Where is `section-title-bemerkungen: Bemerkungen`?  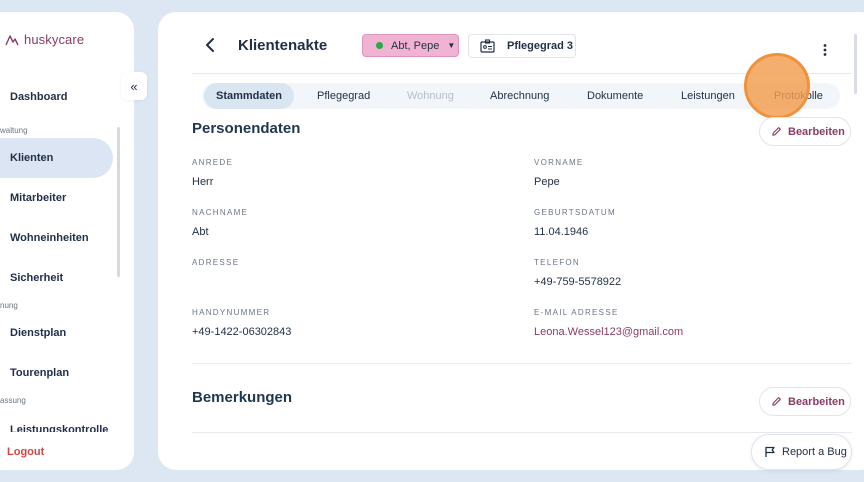 section-title-bemerkungen: Bemerkungen is located at coordinates (242, 397).